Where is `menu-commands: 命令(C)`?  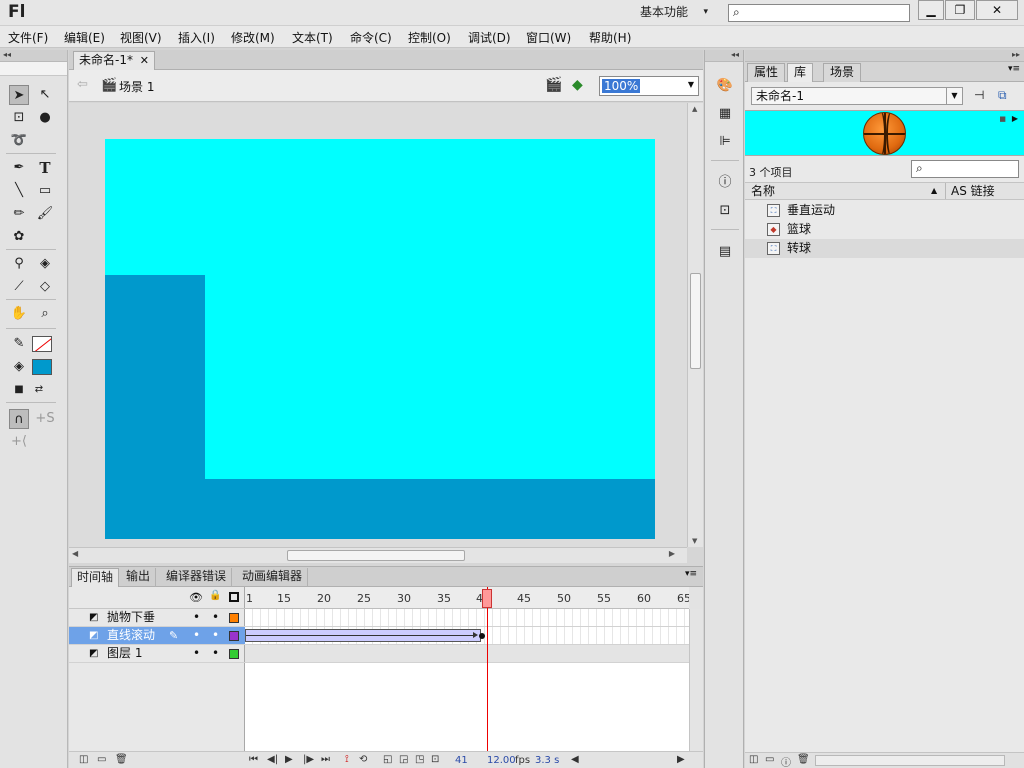
menu-commands: 命令(C) is located at coordinates (371, 37).